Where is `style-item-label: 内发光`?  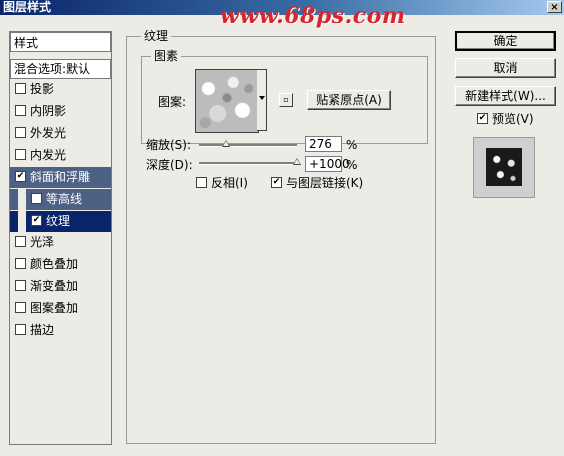 style-item-label: 内发光 is located at coordinates (48, 155).